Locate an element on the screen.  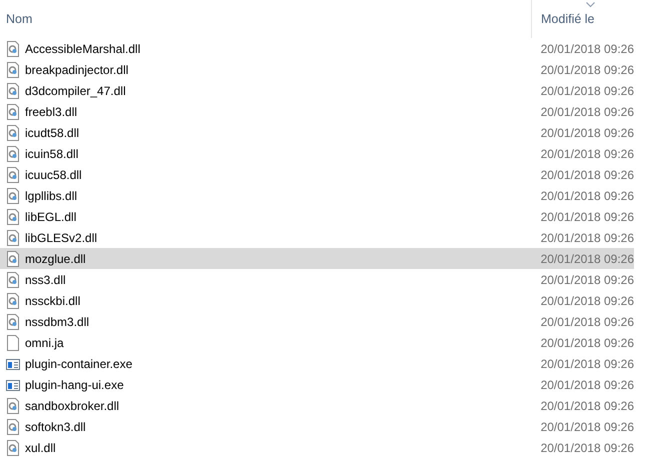
file-name: freebl3.dll is located at coordinates (51, 111).